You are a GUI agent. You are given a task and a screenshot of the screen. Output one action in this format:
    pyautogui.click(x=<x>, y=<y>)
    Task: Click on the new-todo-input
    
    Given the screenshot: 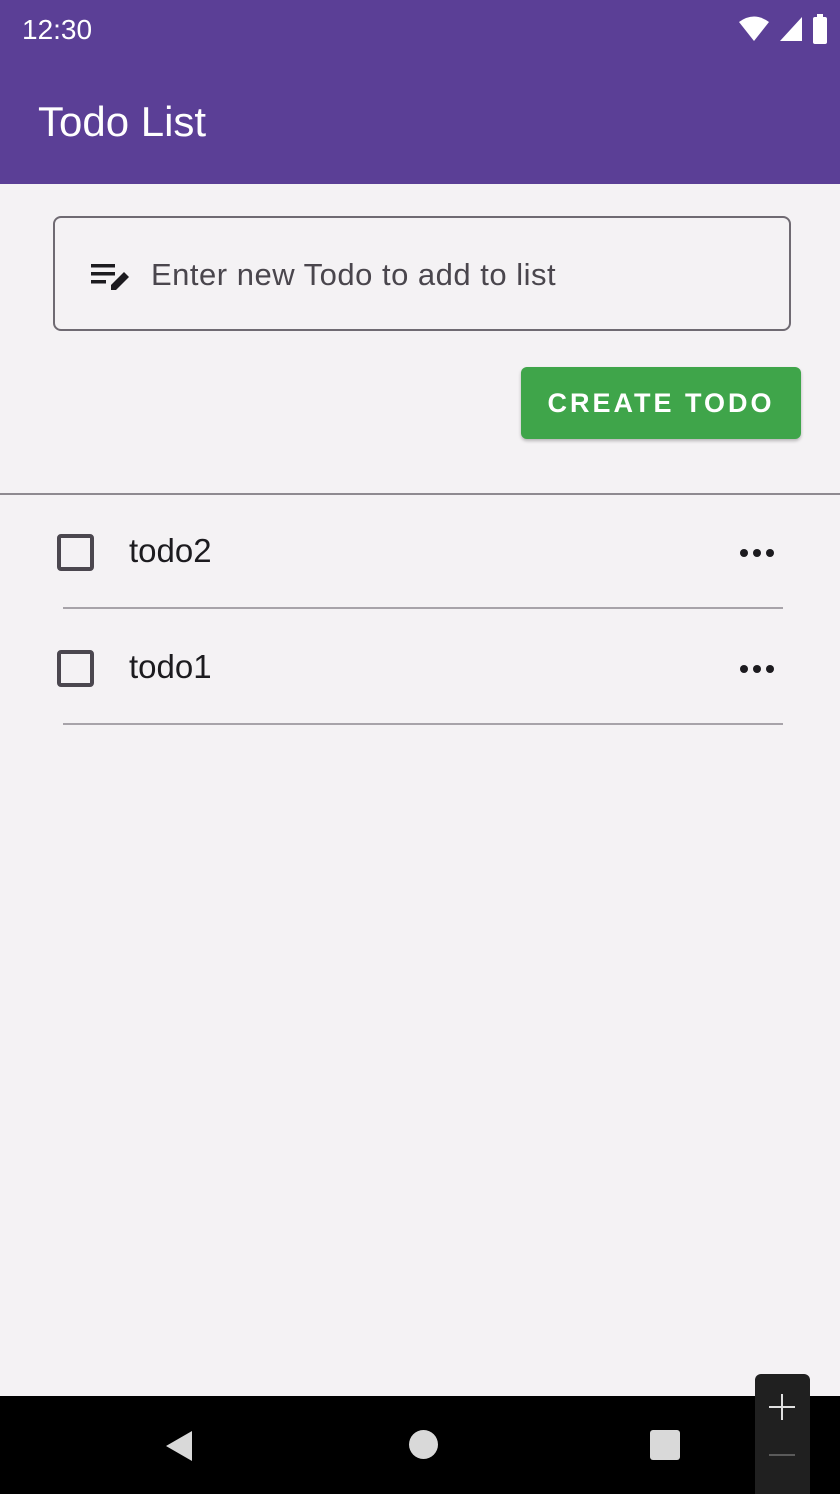 What is the action you would take?
    pyautogui.click(x=451, y=275)
    